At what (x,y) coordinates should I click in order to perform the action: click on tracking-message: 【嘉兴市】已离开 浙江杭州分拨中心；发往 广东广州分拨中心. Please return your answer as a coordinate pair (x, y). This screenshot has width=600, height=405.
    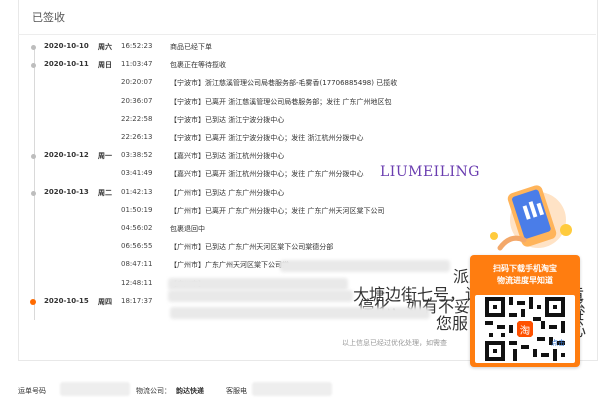
    Looking at the image, I should click on (267, 174).